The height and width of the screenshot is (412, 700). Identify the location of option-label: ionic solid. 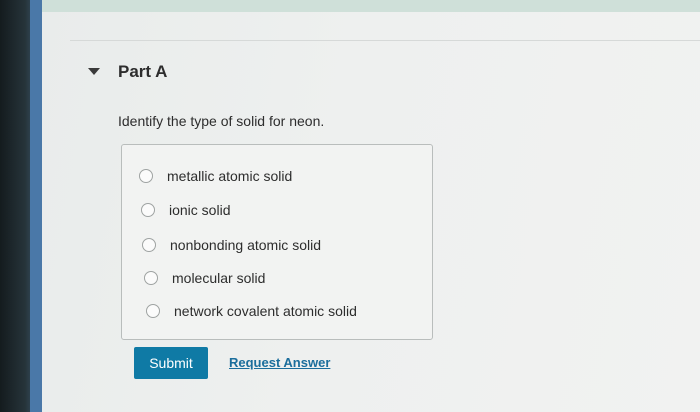
(200, 210).